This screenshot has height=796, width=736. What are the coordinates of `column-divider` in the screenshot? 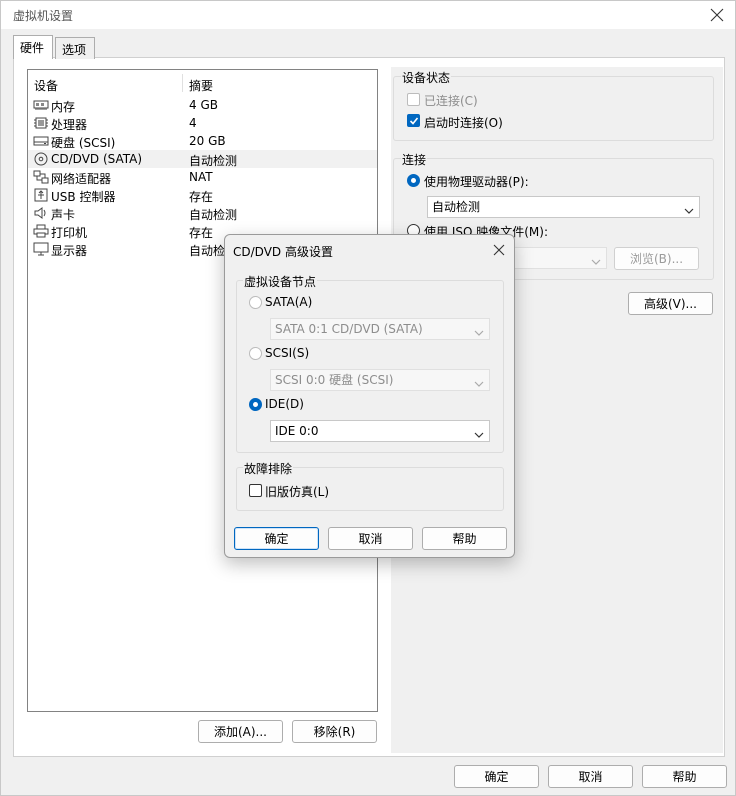 It's located at (182, 83).